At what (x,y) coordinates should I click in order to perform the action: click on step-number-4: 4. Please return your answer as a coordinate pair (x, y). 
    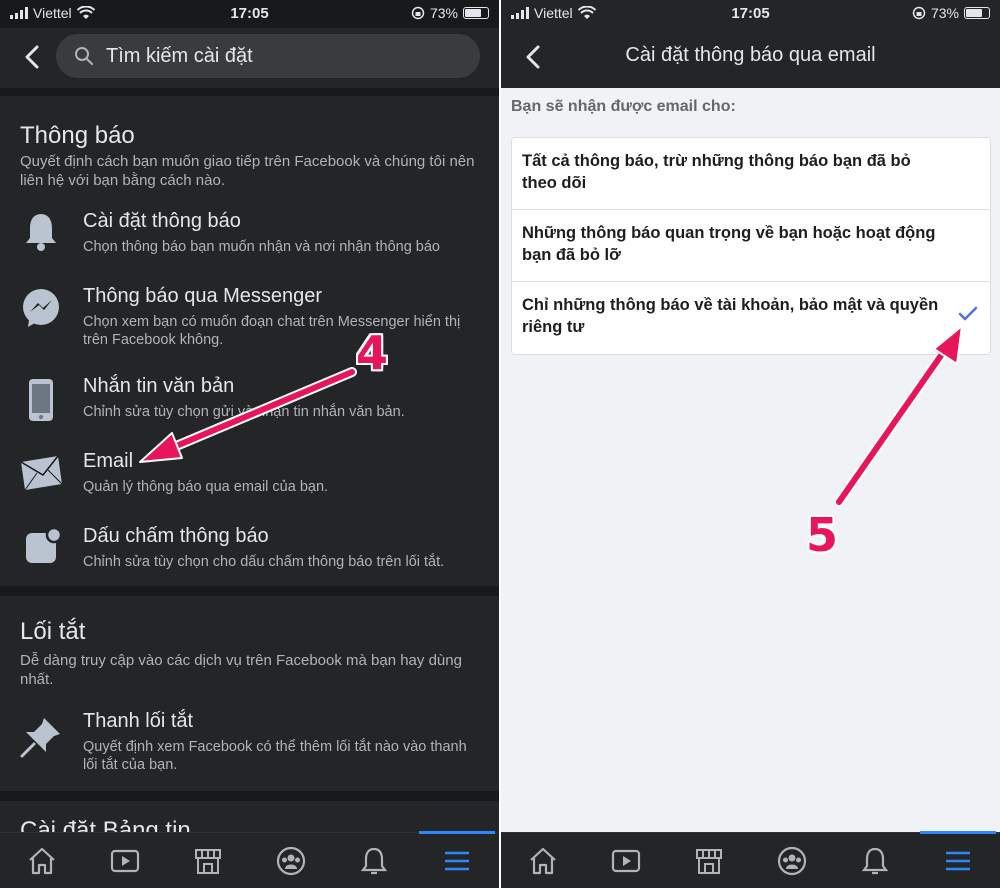
    Looking at the image, I should click on (372, 353).